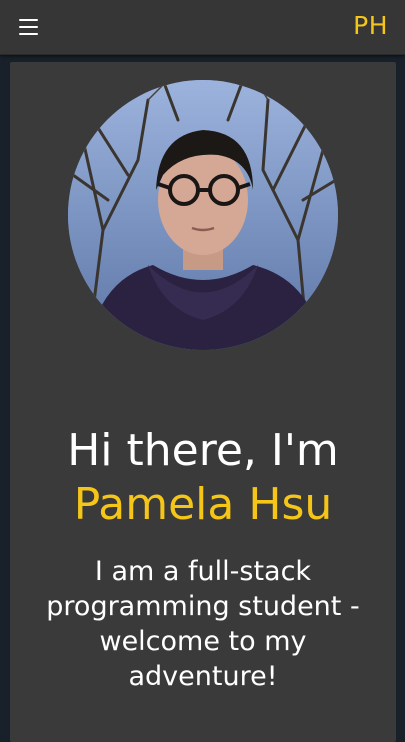  Describe the element at coordinates (202, 27) in the screenshot. I see `top-navbar: PH` at that location.